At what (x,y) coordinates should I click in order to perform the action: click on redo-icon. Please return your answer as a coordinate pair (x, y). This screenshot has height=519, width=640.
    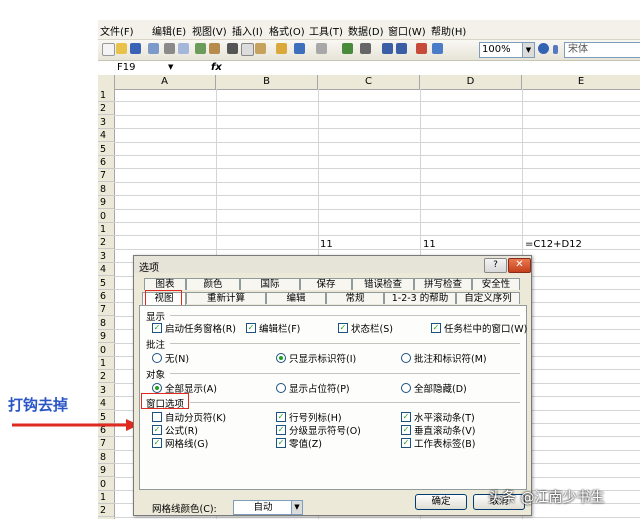
    Looking at the image, I should click on (321, 48).